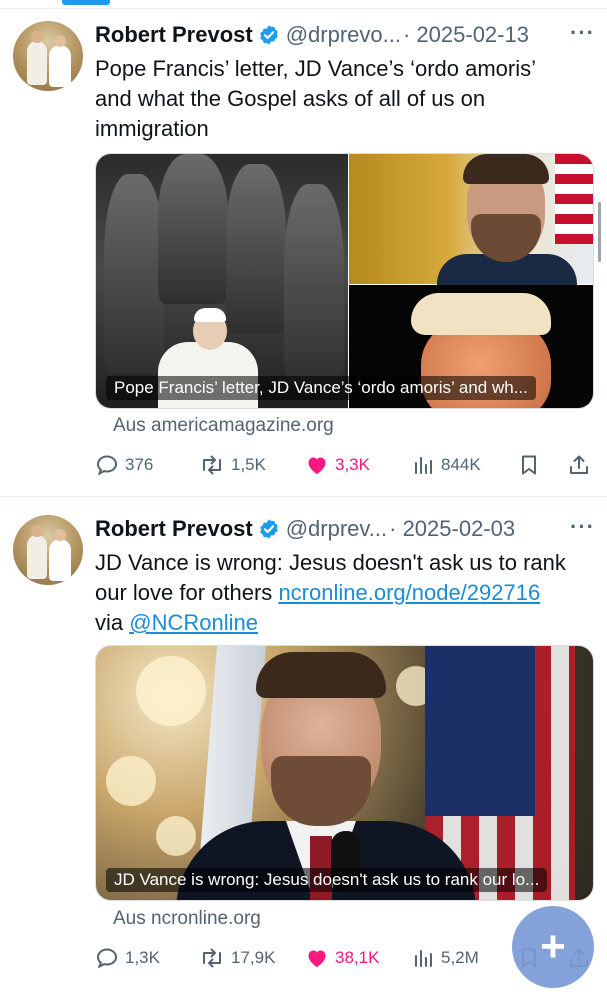  What do you see at coordinates (248, 464) in the screenshot?
I see `repost-count: 1,5K` at bounding box center [248, 464].